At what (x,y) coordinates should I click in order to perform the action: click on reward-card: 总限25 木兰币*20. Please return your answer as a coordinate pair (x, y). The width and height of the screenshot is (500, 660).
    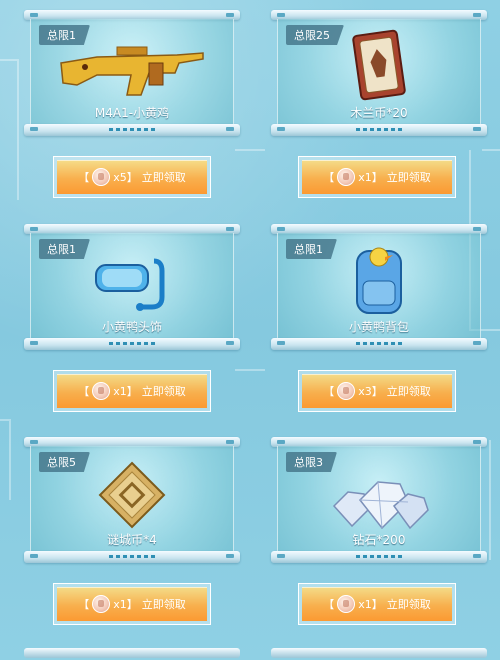
    Looking at the image, I should click on (379, 73).